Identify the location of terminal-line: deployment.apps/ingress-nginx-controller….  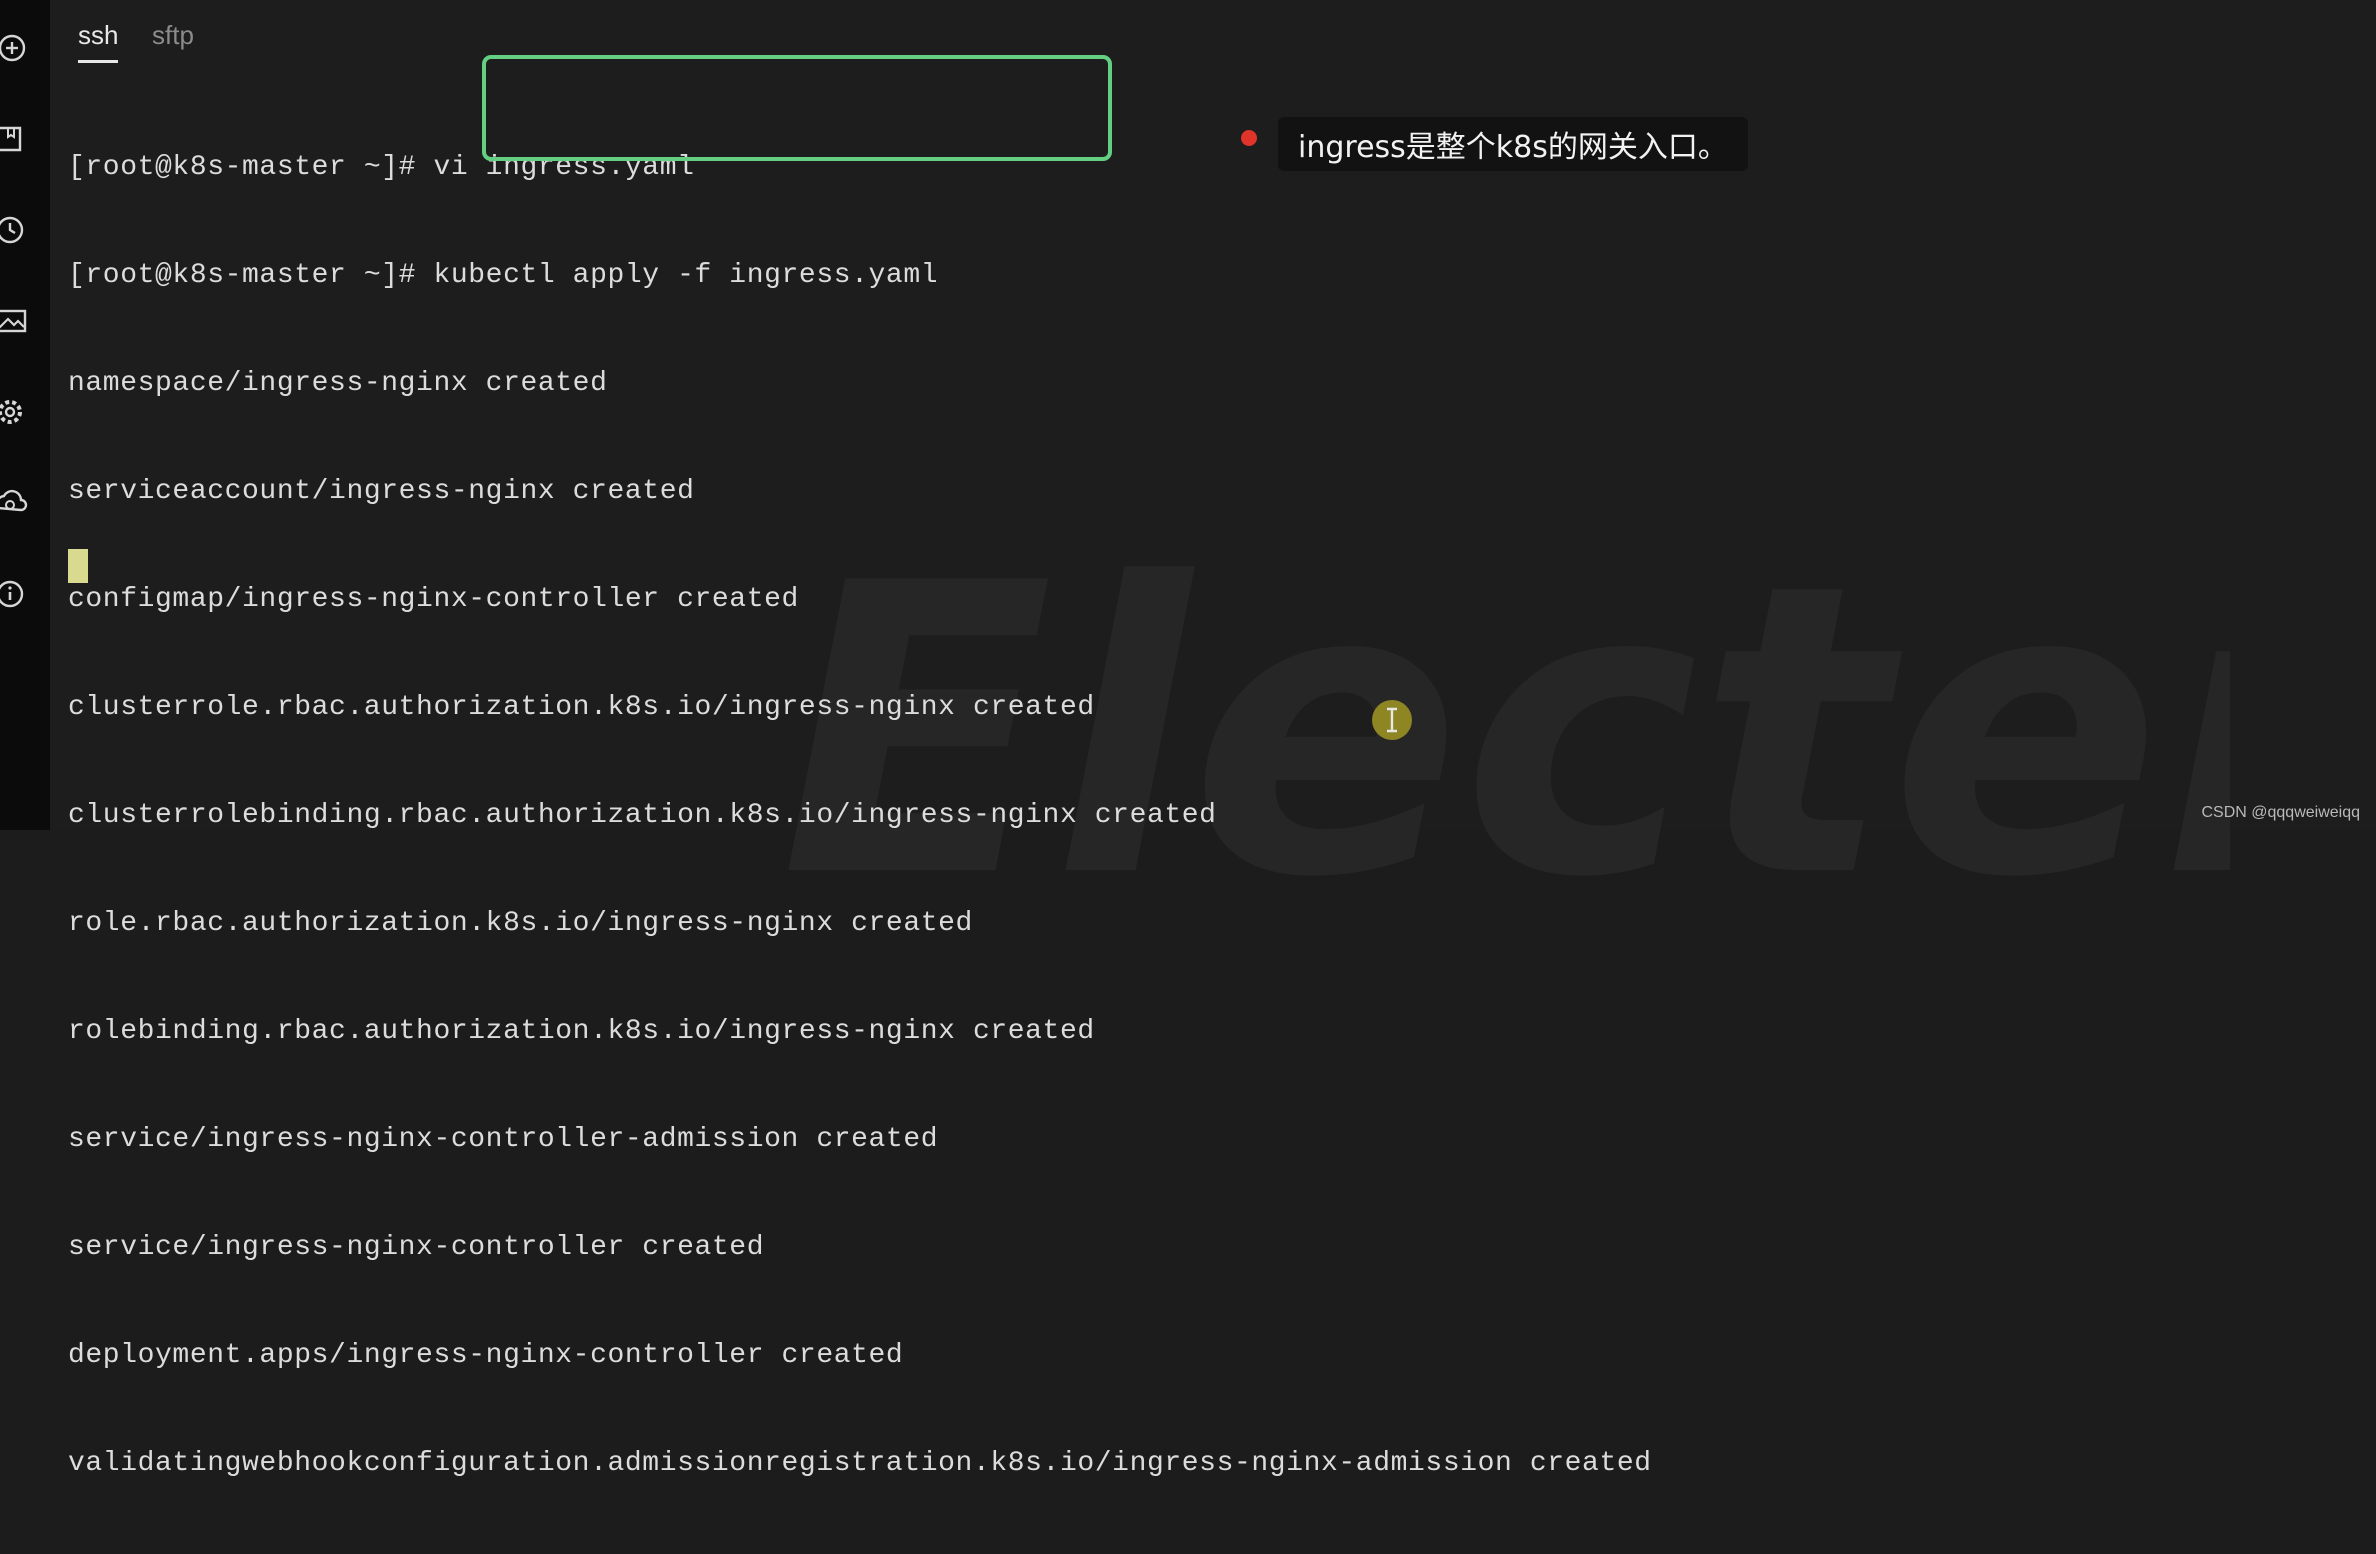
(486, 1355).